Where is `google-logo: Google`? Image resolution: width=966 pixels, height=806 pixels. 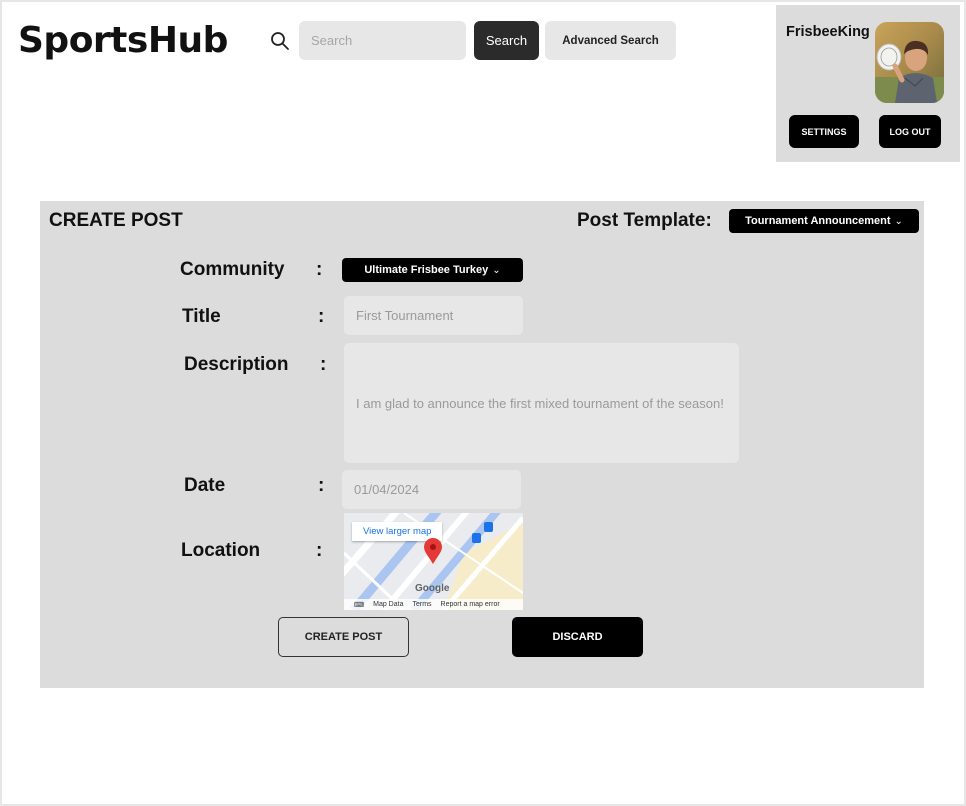 google-logo: Google is located at coordinates (432, 588).